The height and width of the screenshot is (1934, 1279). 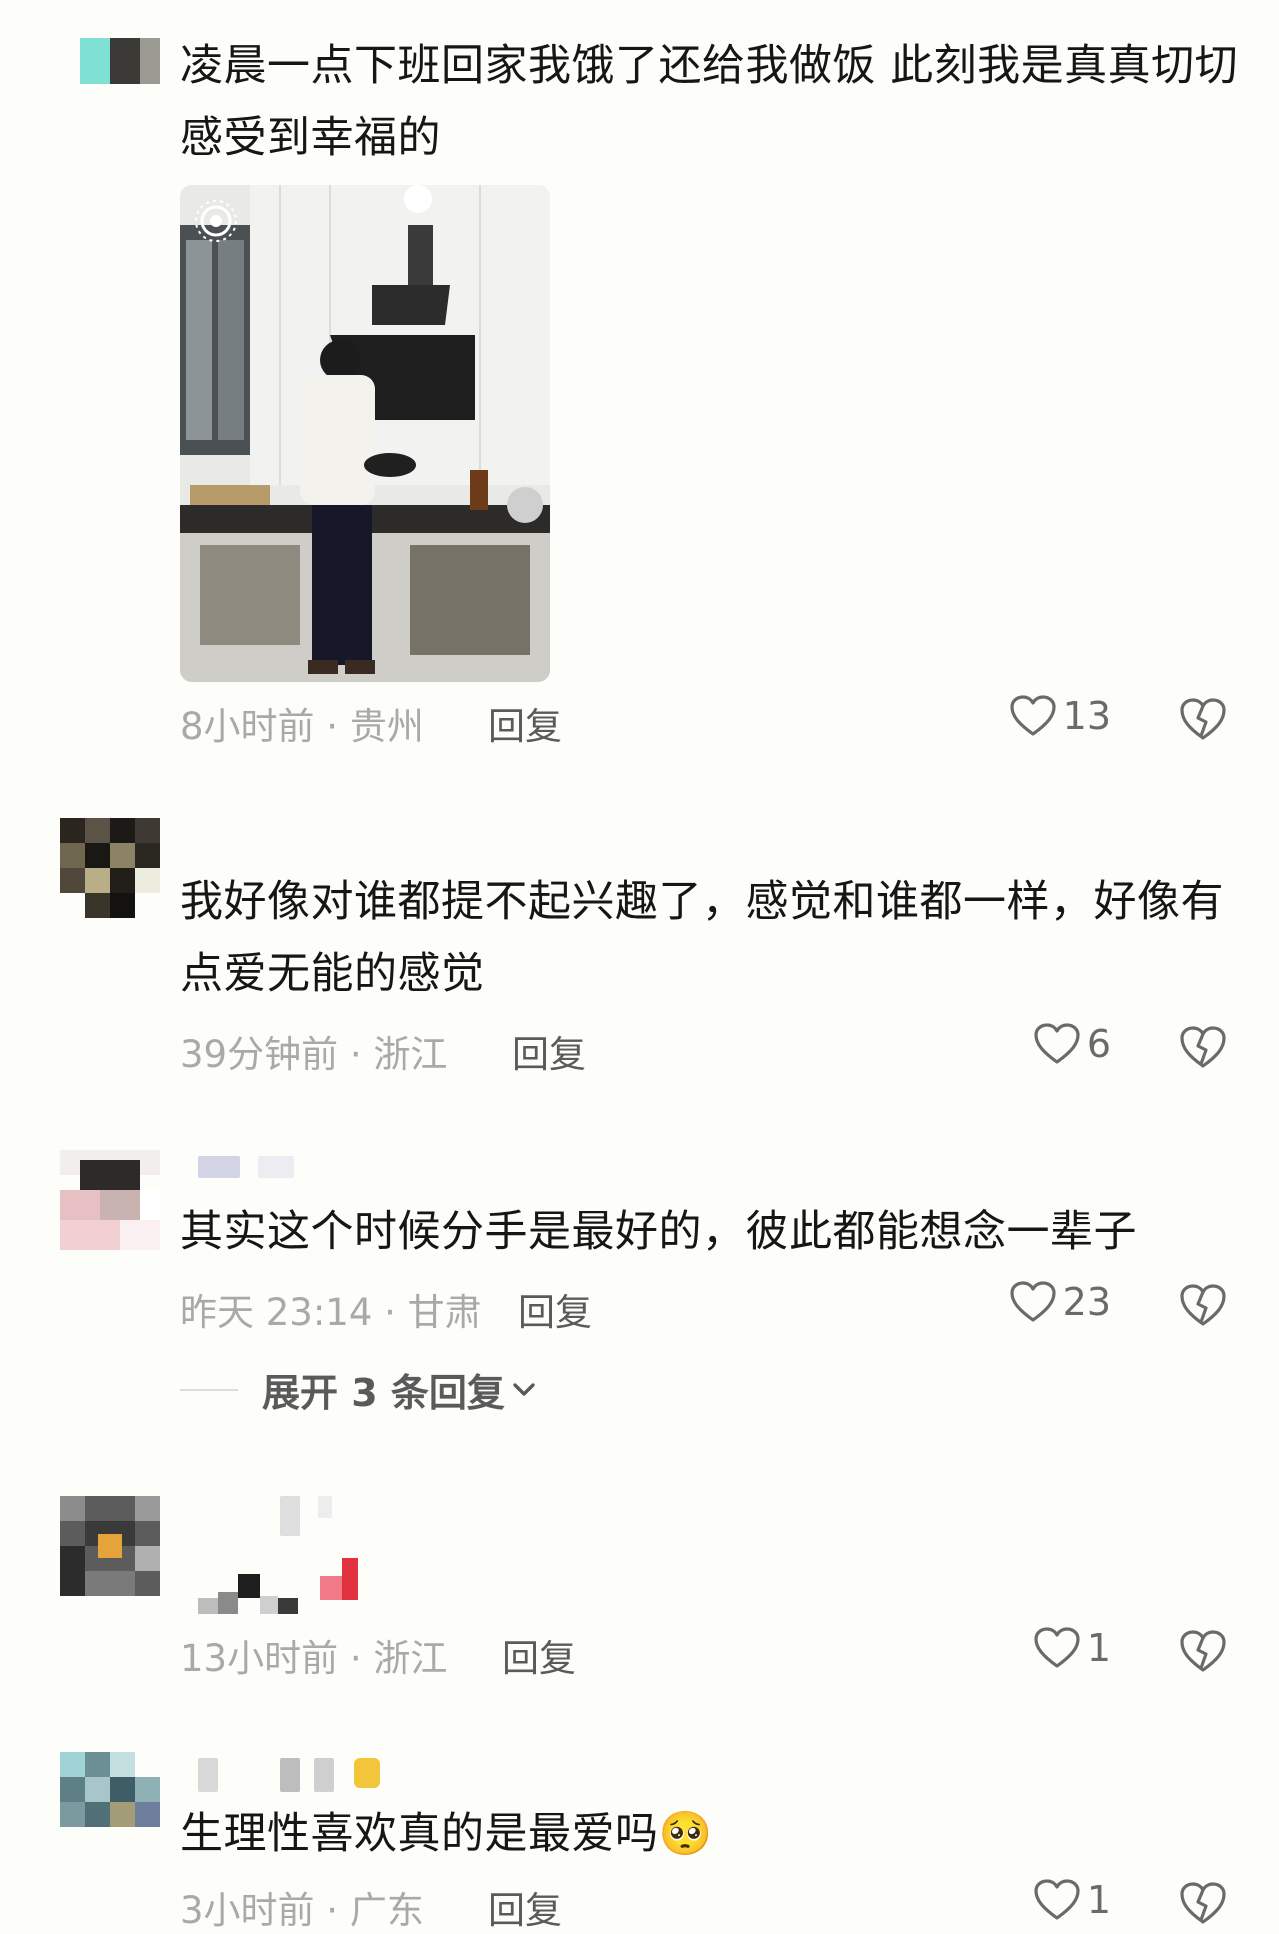 I want to click on comment-meta: 8小时前 · 贵州, so click(x=302, y=726).